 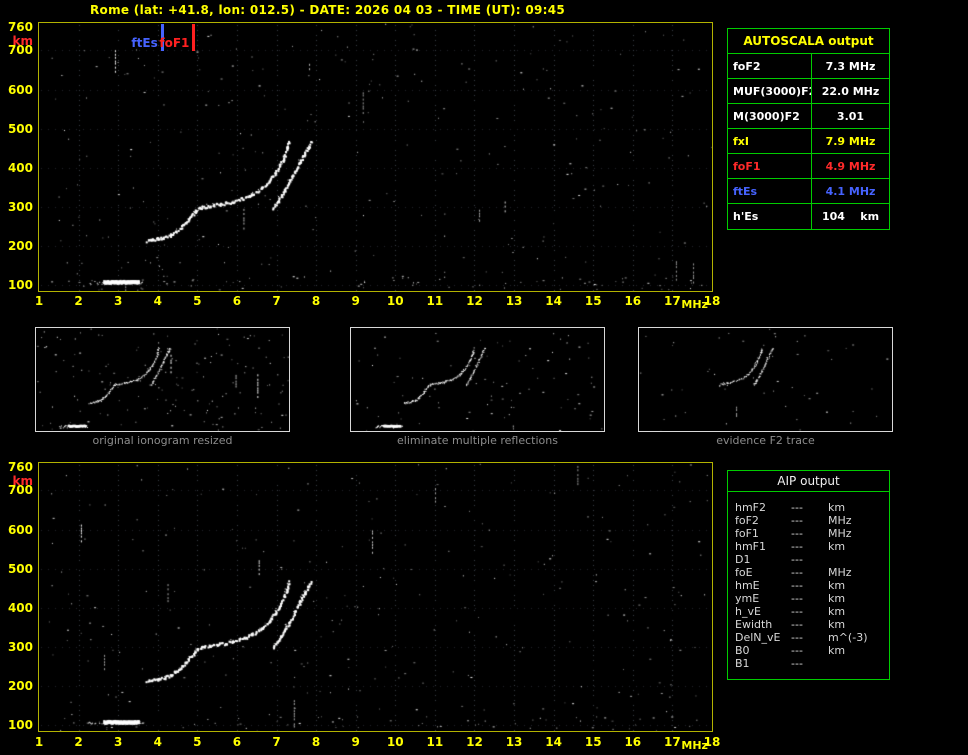 I want to click on thumbnail-evidence-f2, so click(x=765, y=379).